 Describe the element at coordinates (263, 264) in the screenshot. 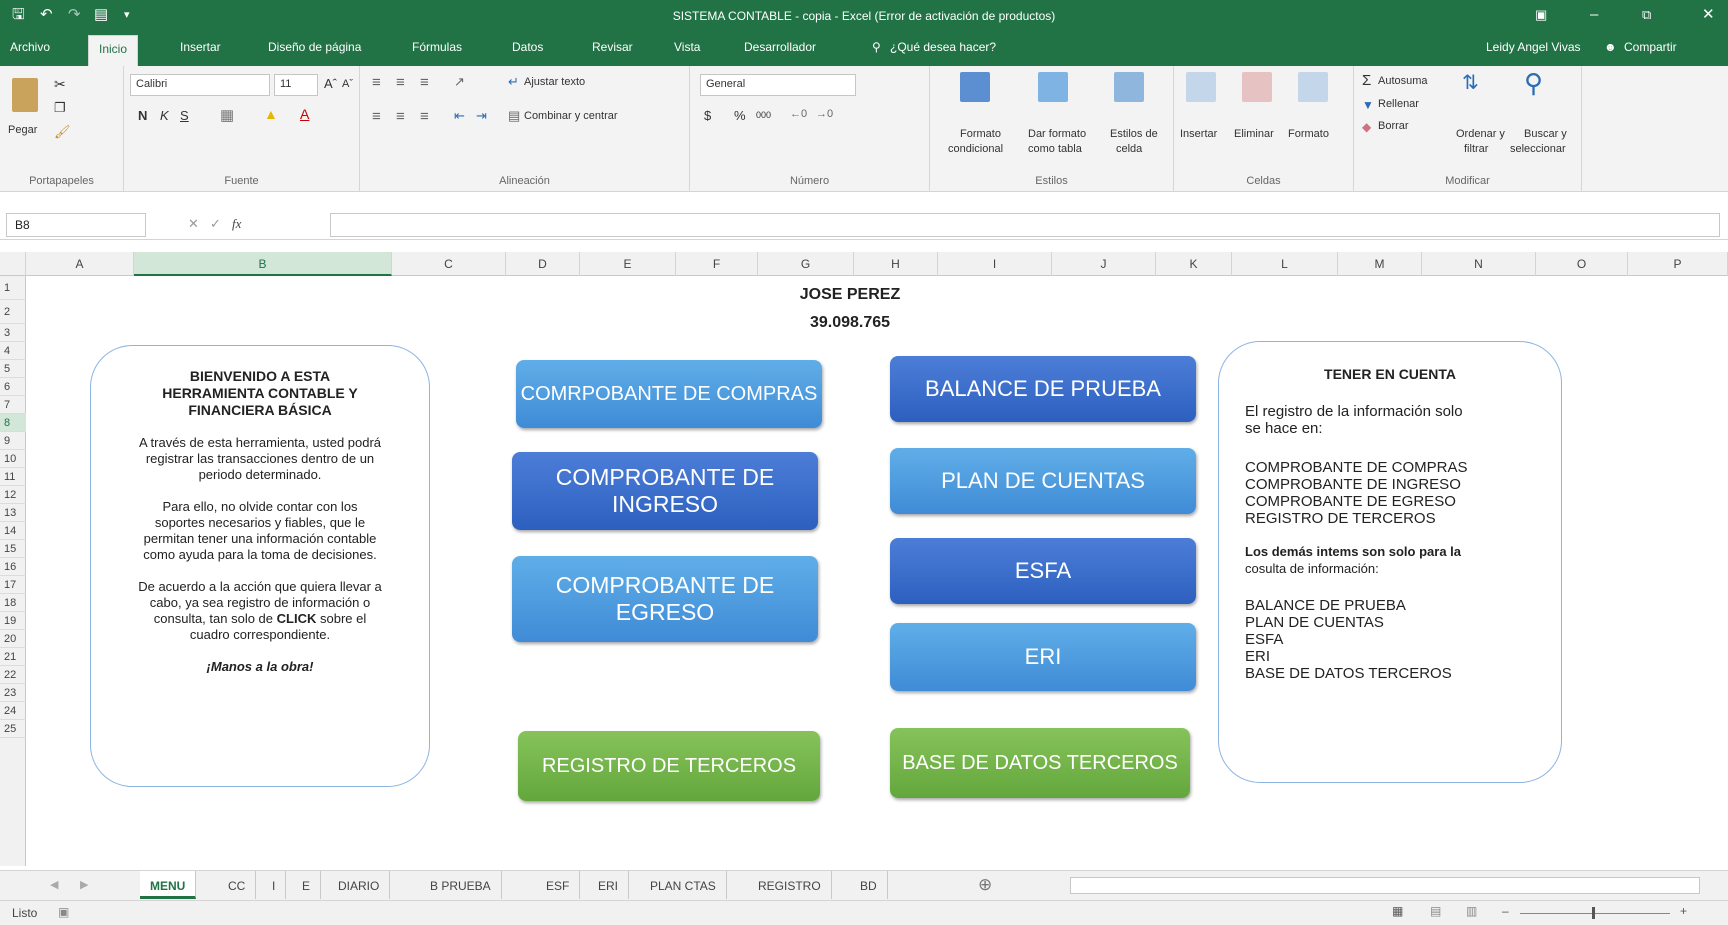

I see `column-header: B` at that location.